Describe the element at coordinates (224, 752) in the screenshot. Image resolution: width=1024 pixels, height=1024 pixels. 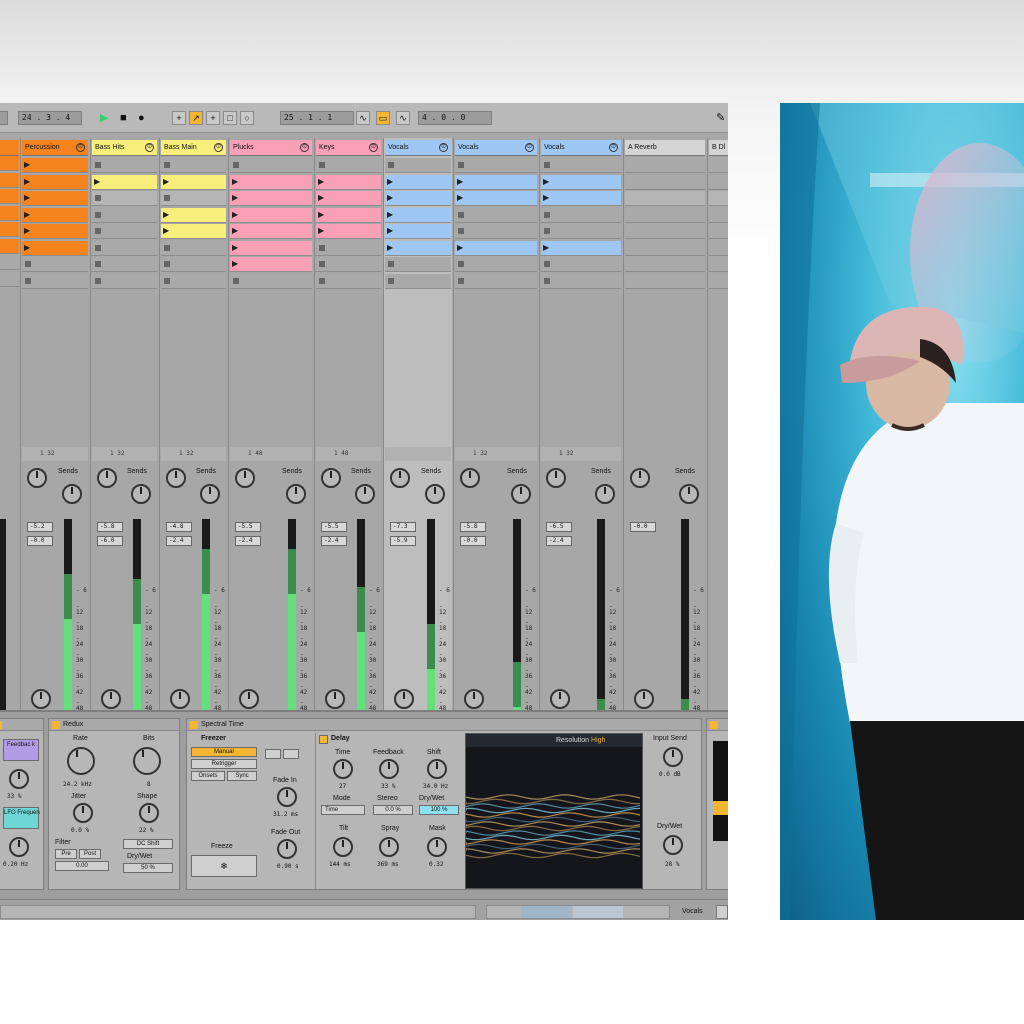
I see `manual-button: Manual` at that location.